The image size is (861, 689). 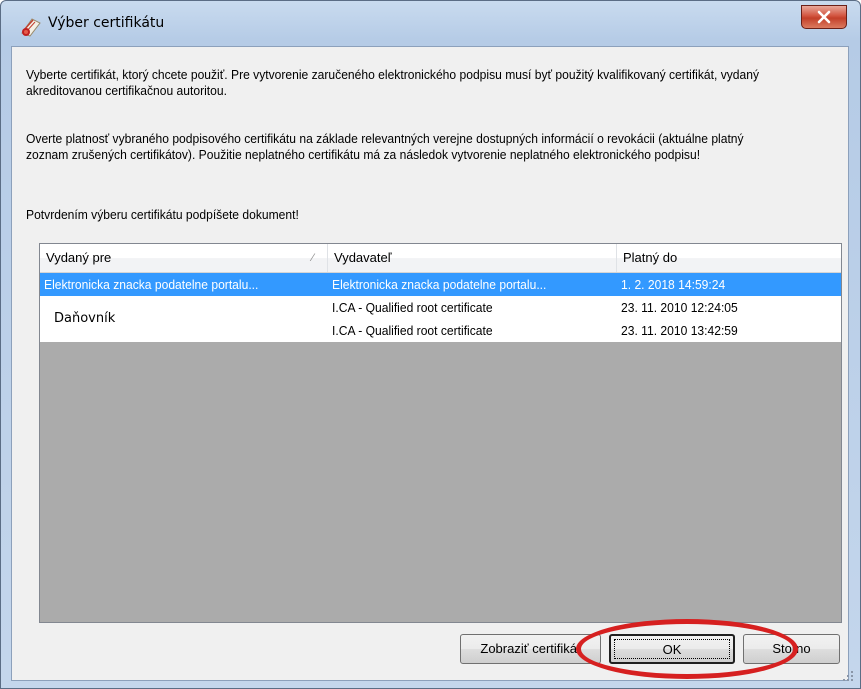 What do you see at coordinates (729, 258) in the screenshot?
I see `column-header-valid-until: Platný do` at bounding box center [729, 258].